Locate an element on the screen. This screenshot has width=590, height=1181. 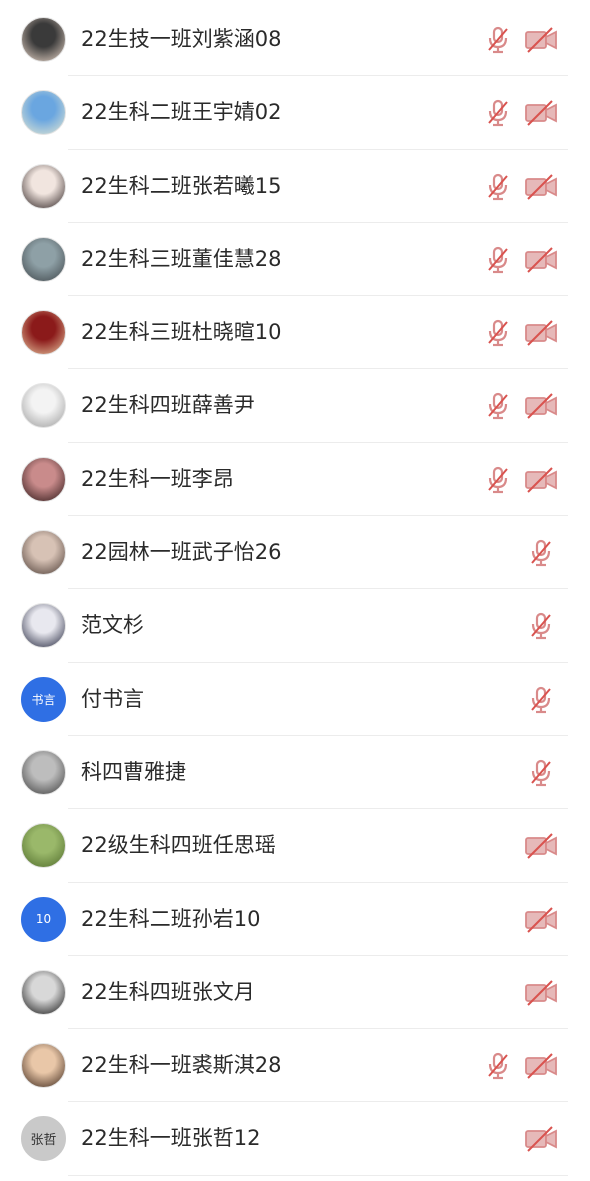
participant-name: 22生科二班张若曦15 is located at coordinates (181, 185).